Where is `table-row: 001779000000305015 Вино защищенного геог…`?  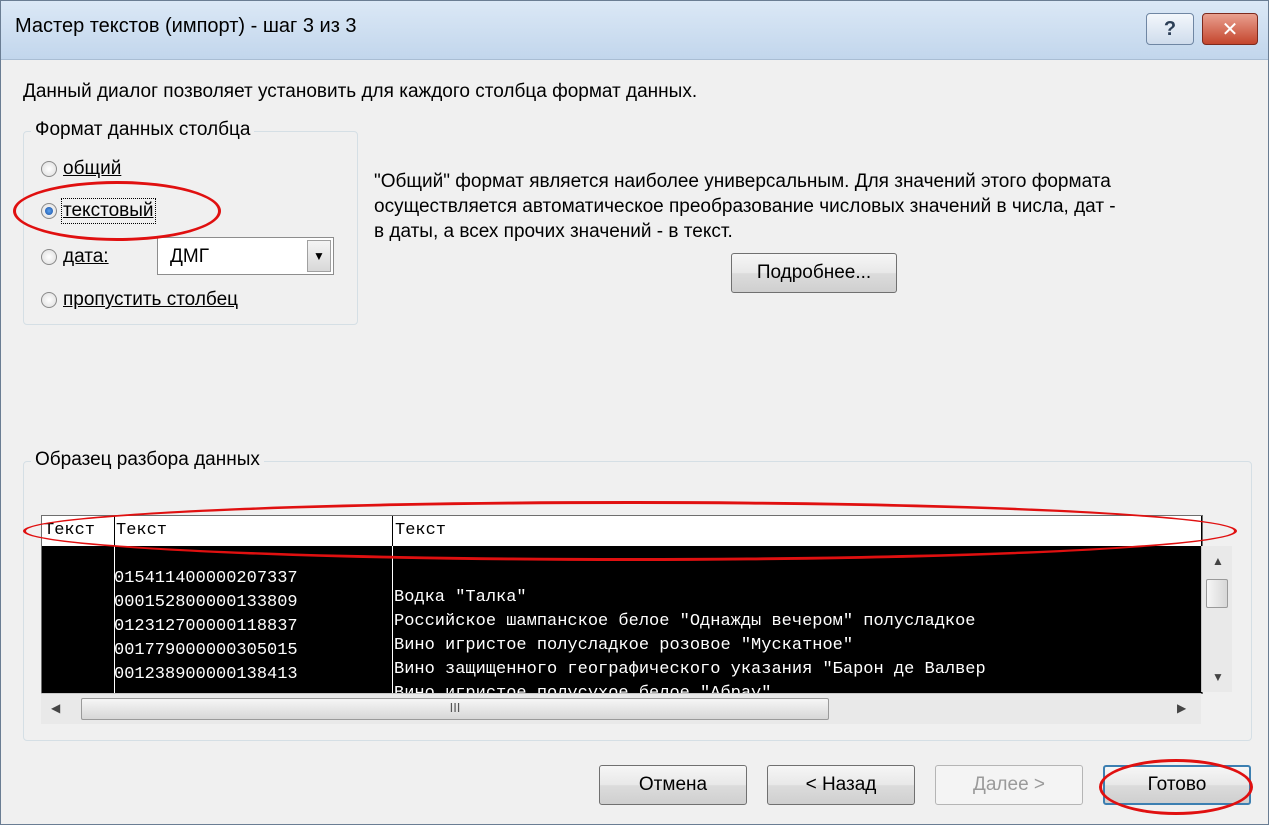
table-row: 001779000000305015 Вино защищенного геог… is located at coordinates (614, 650).